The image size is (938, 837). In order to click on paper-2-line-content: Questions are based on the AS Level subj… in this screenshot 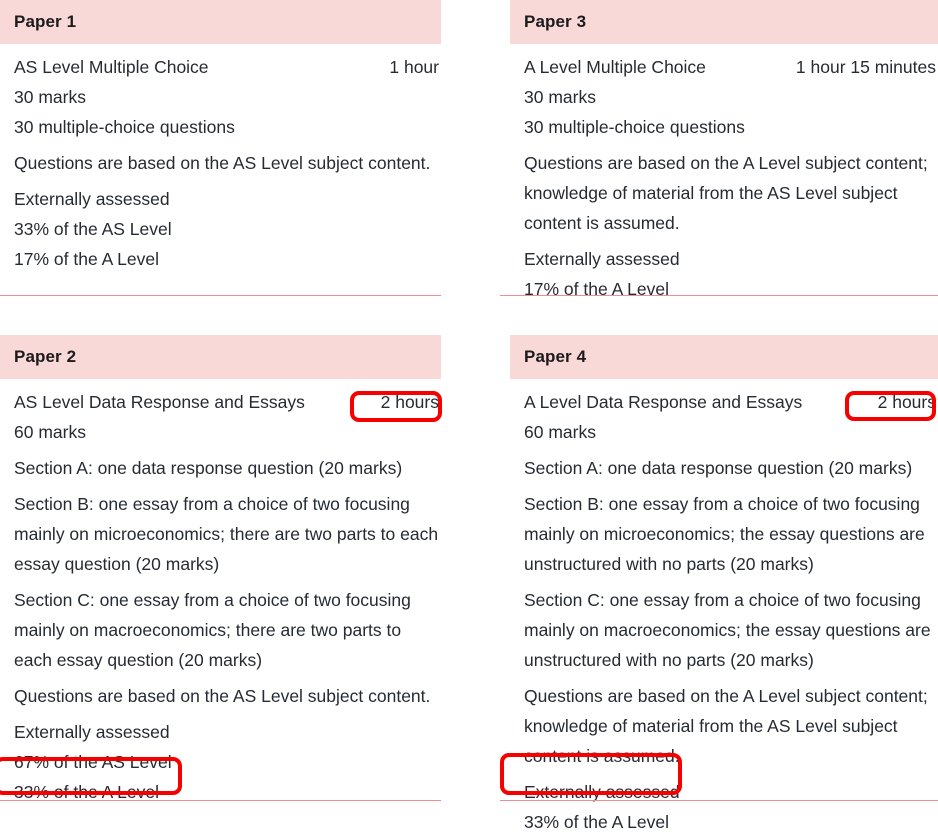, I will do `click(222, 696)`.